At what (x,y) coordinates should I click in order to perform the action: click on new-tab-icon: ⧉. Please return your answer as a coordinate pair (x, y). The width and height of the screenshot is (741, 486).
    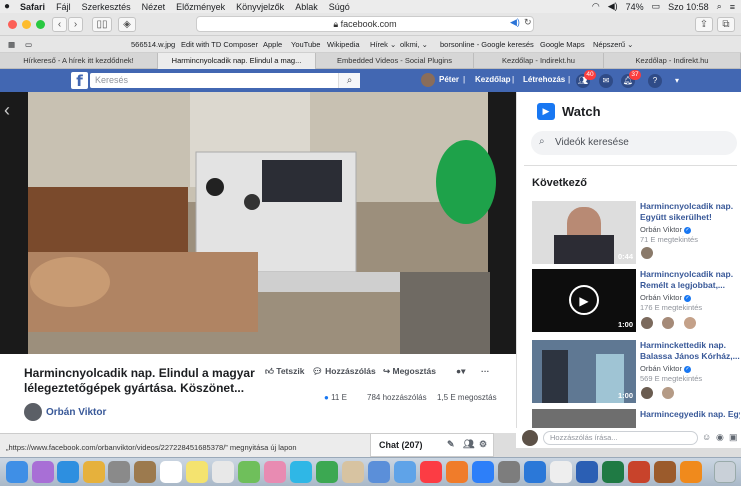
    Looking at the image, I should click on (726, 24).